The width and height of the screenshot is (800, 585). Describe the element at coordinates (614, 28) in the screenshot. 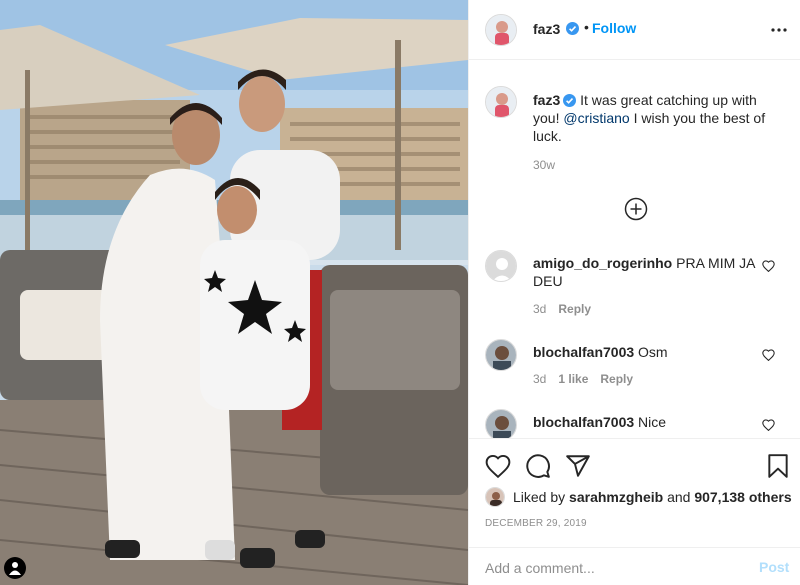

I see `follow-button: Follow` at that location.